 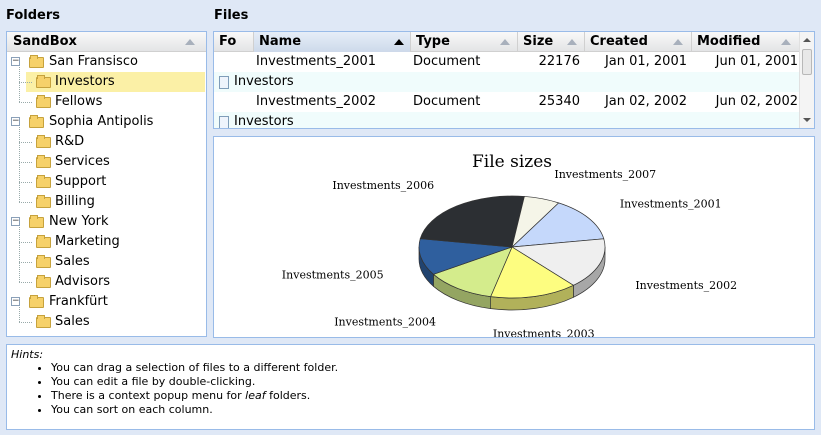 I want to click on chart-title: File sizes, so click(x=512, y=162).